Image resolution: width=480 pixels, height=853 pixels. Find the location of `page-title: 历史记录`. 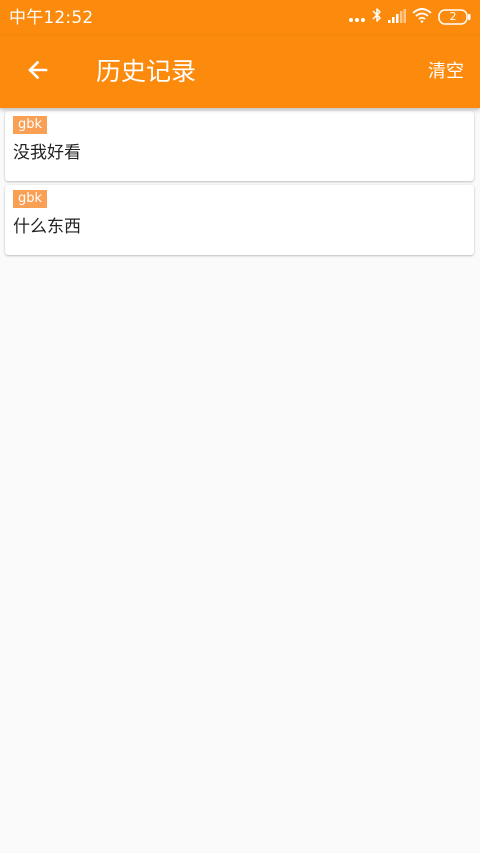

page-title: 历史记录 is located at coordinates (146, 71).